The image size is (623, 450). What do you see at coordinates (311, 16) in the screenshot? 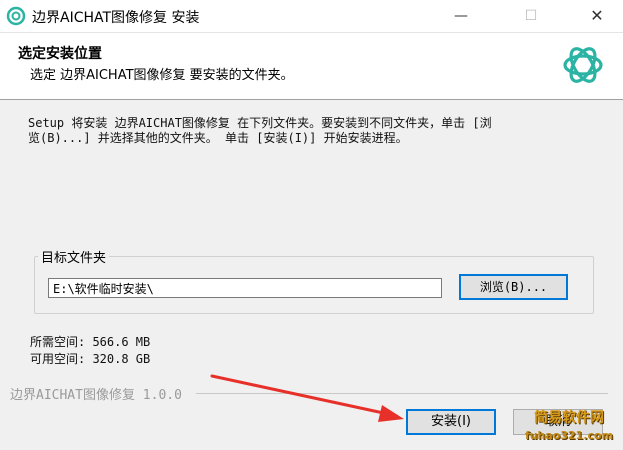
I see `title-bar: 边界AICHAT图像修复 安装 — ☐ ✕` at bounding box center [311, 16].